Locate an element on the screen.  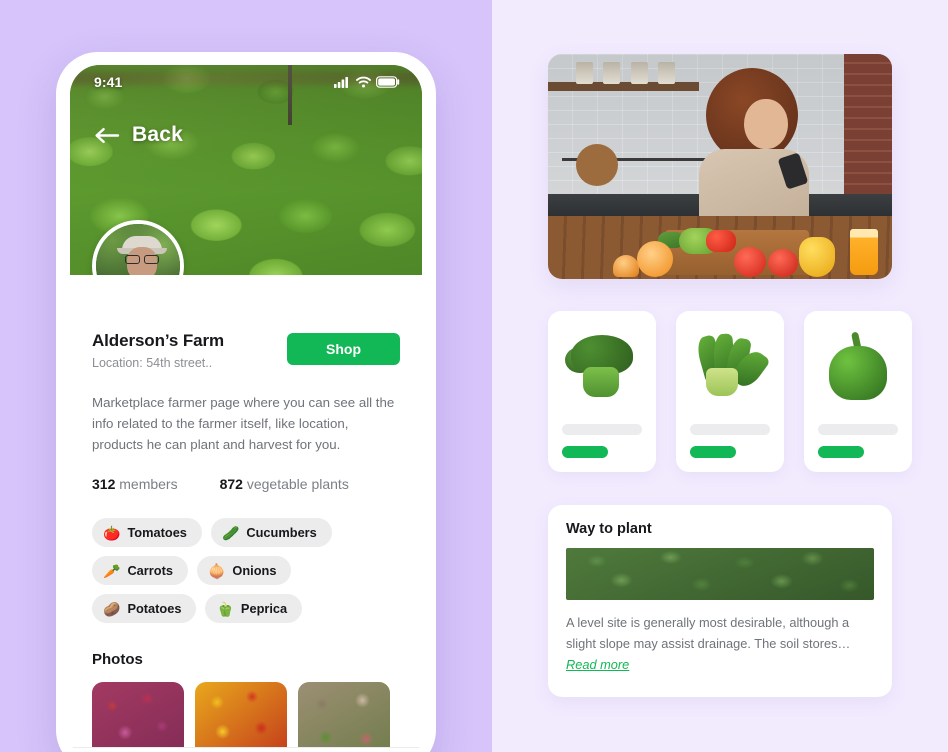
bottom-navigation-bar is located at coordinates (246, 749).